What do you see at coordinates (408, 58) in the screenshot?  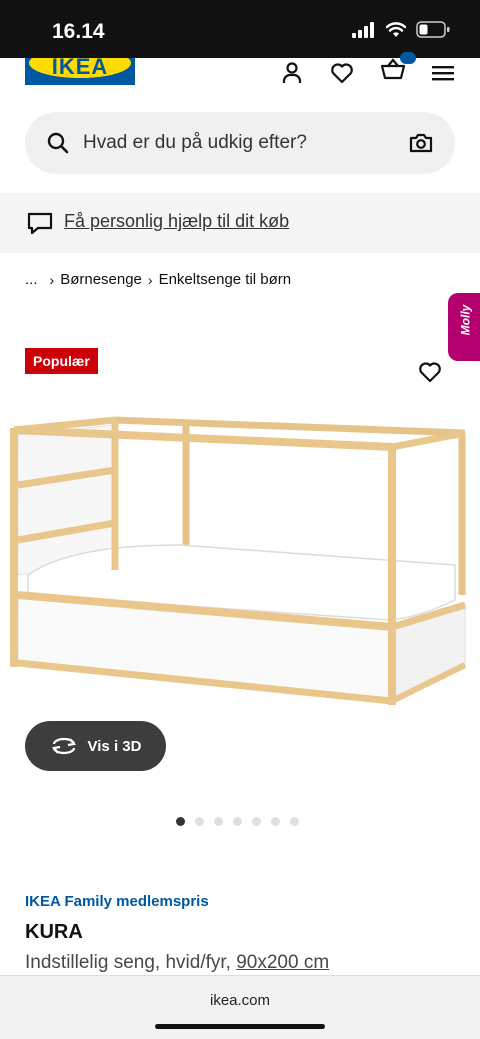 I see `cart-count-badge` at bounding box center [408, 58].